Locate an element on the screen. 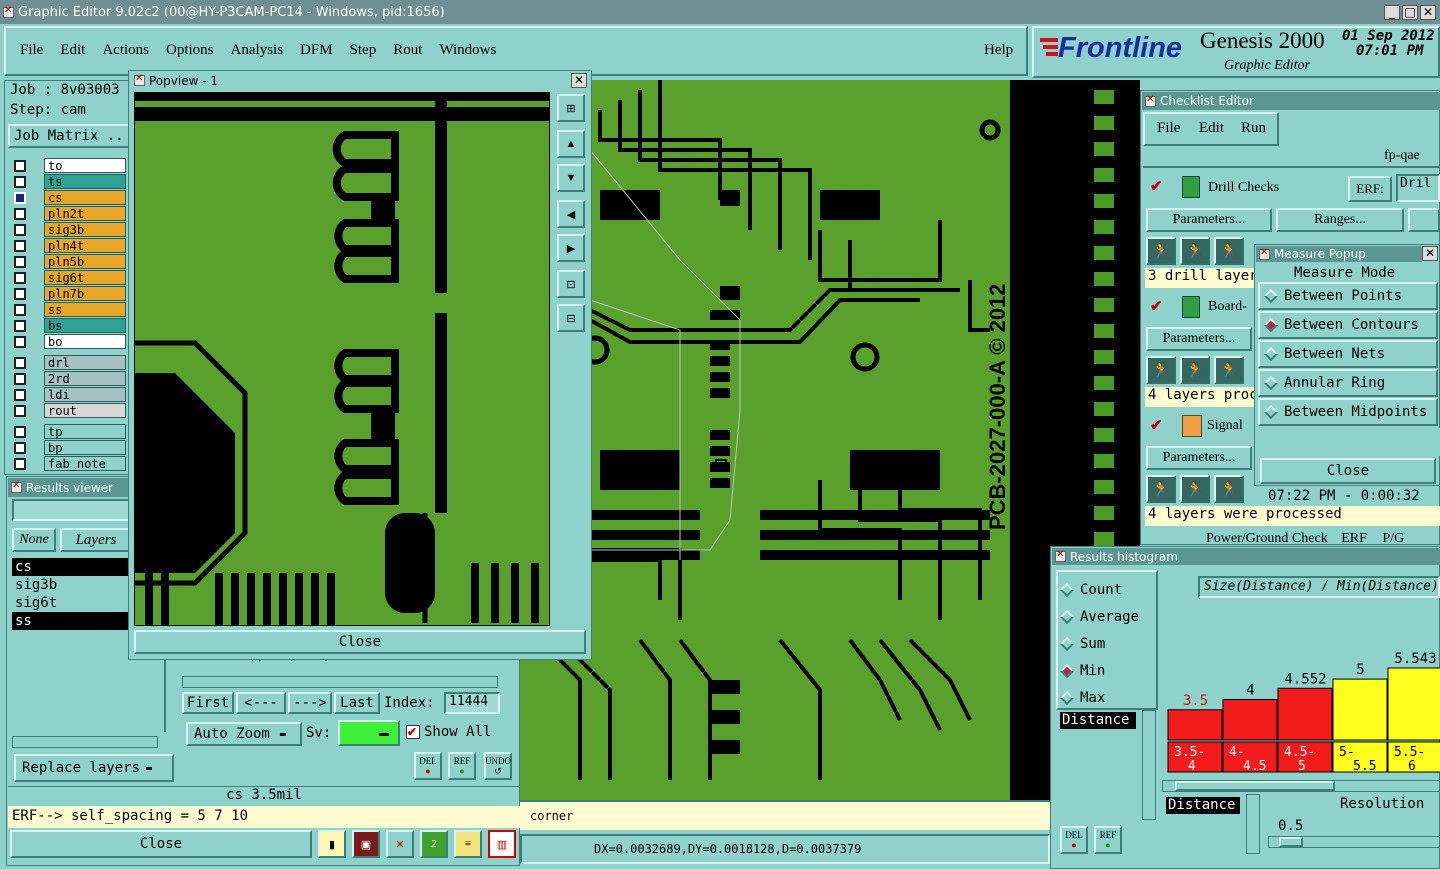 This screenshot has height=869, width=1440. minimize-icon: _ is located at coordinates (1392, 12).